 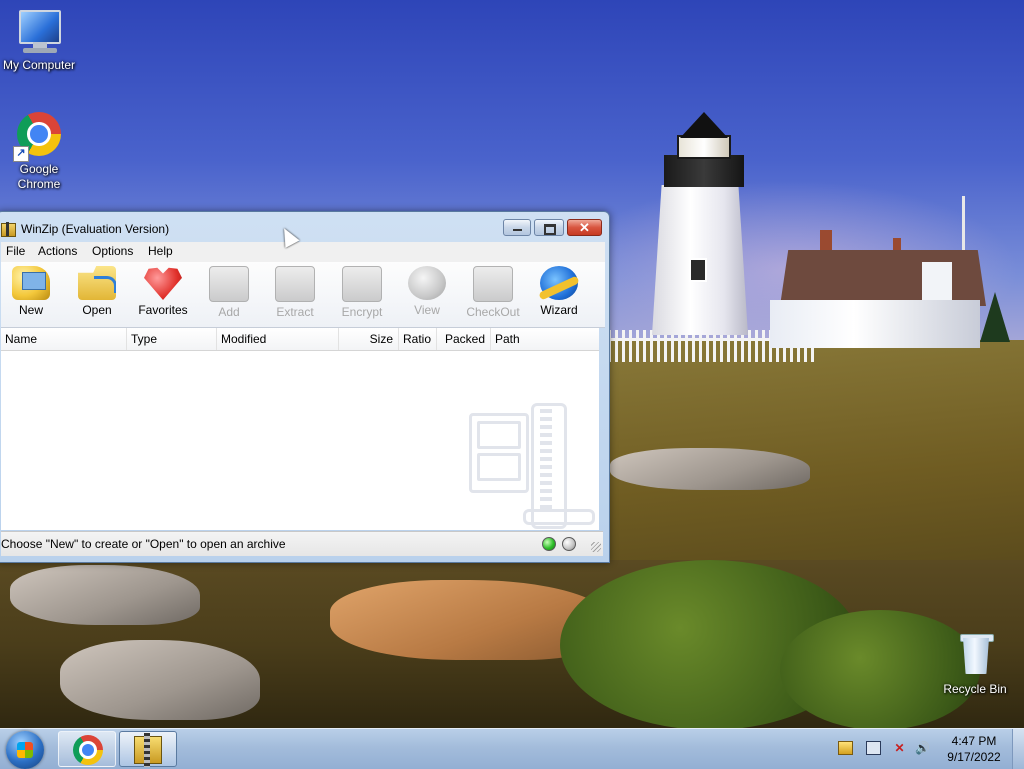 I want to click on column-path: Path, so click(x=545, y=339).